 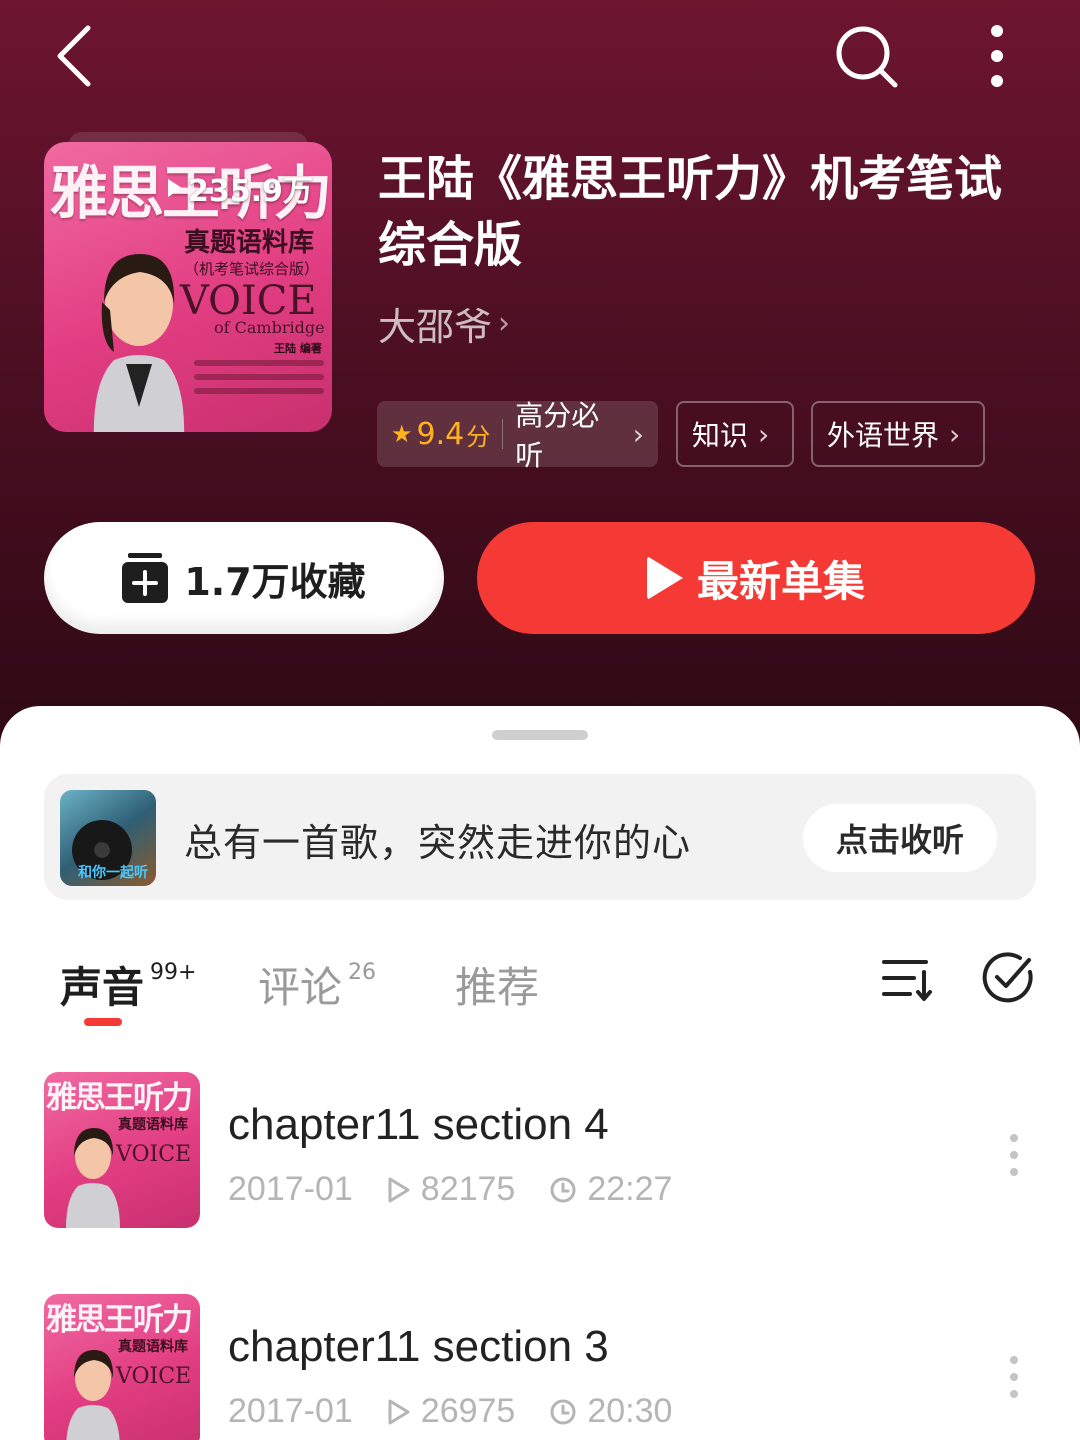 I want to click on track-plays-group: 26975, so click(x=451, y=1411).